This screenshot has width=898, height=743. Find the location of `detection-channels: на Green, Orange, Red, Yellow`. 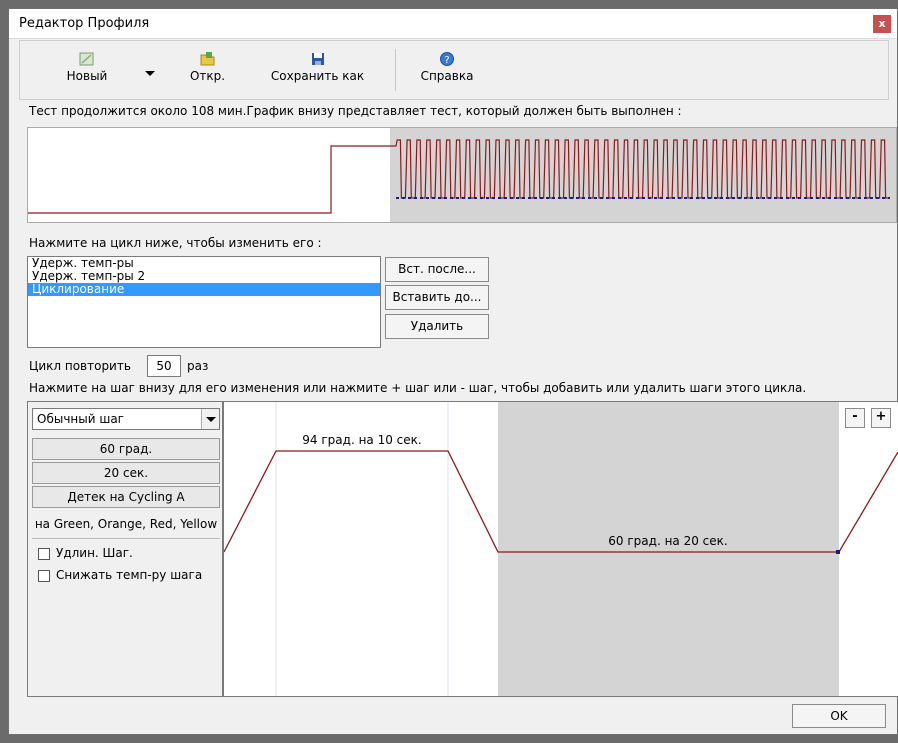

detection-channels: на Green, Orange, Red, Yellow is located at coordinates (126, 524).